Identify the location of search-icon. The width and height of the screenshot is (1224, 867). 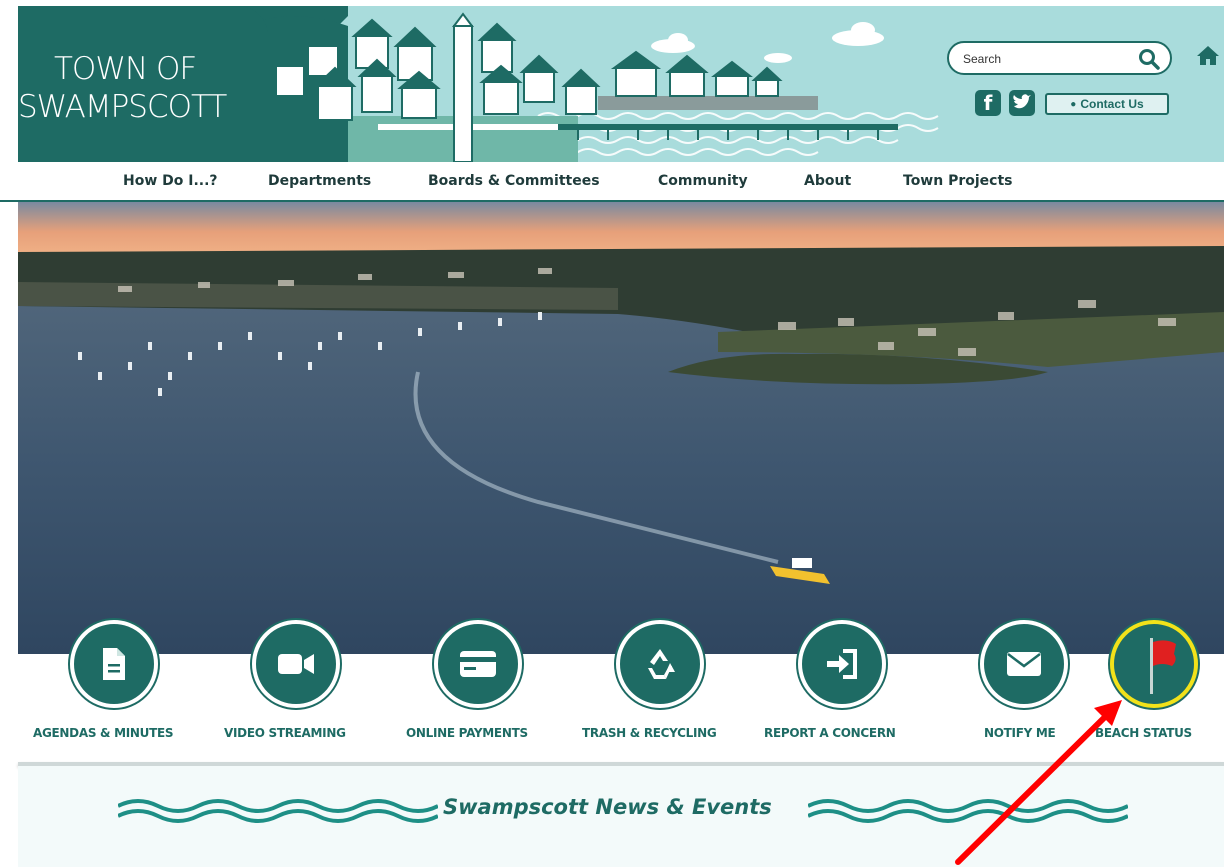
(1149, 59).